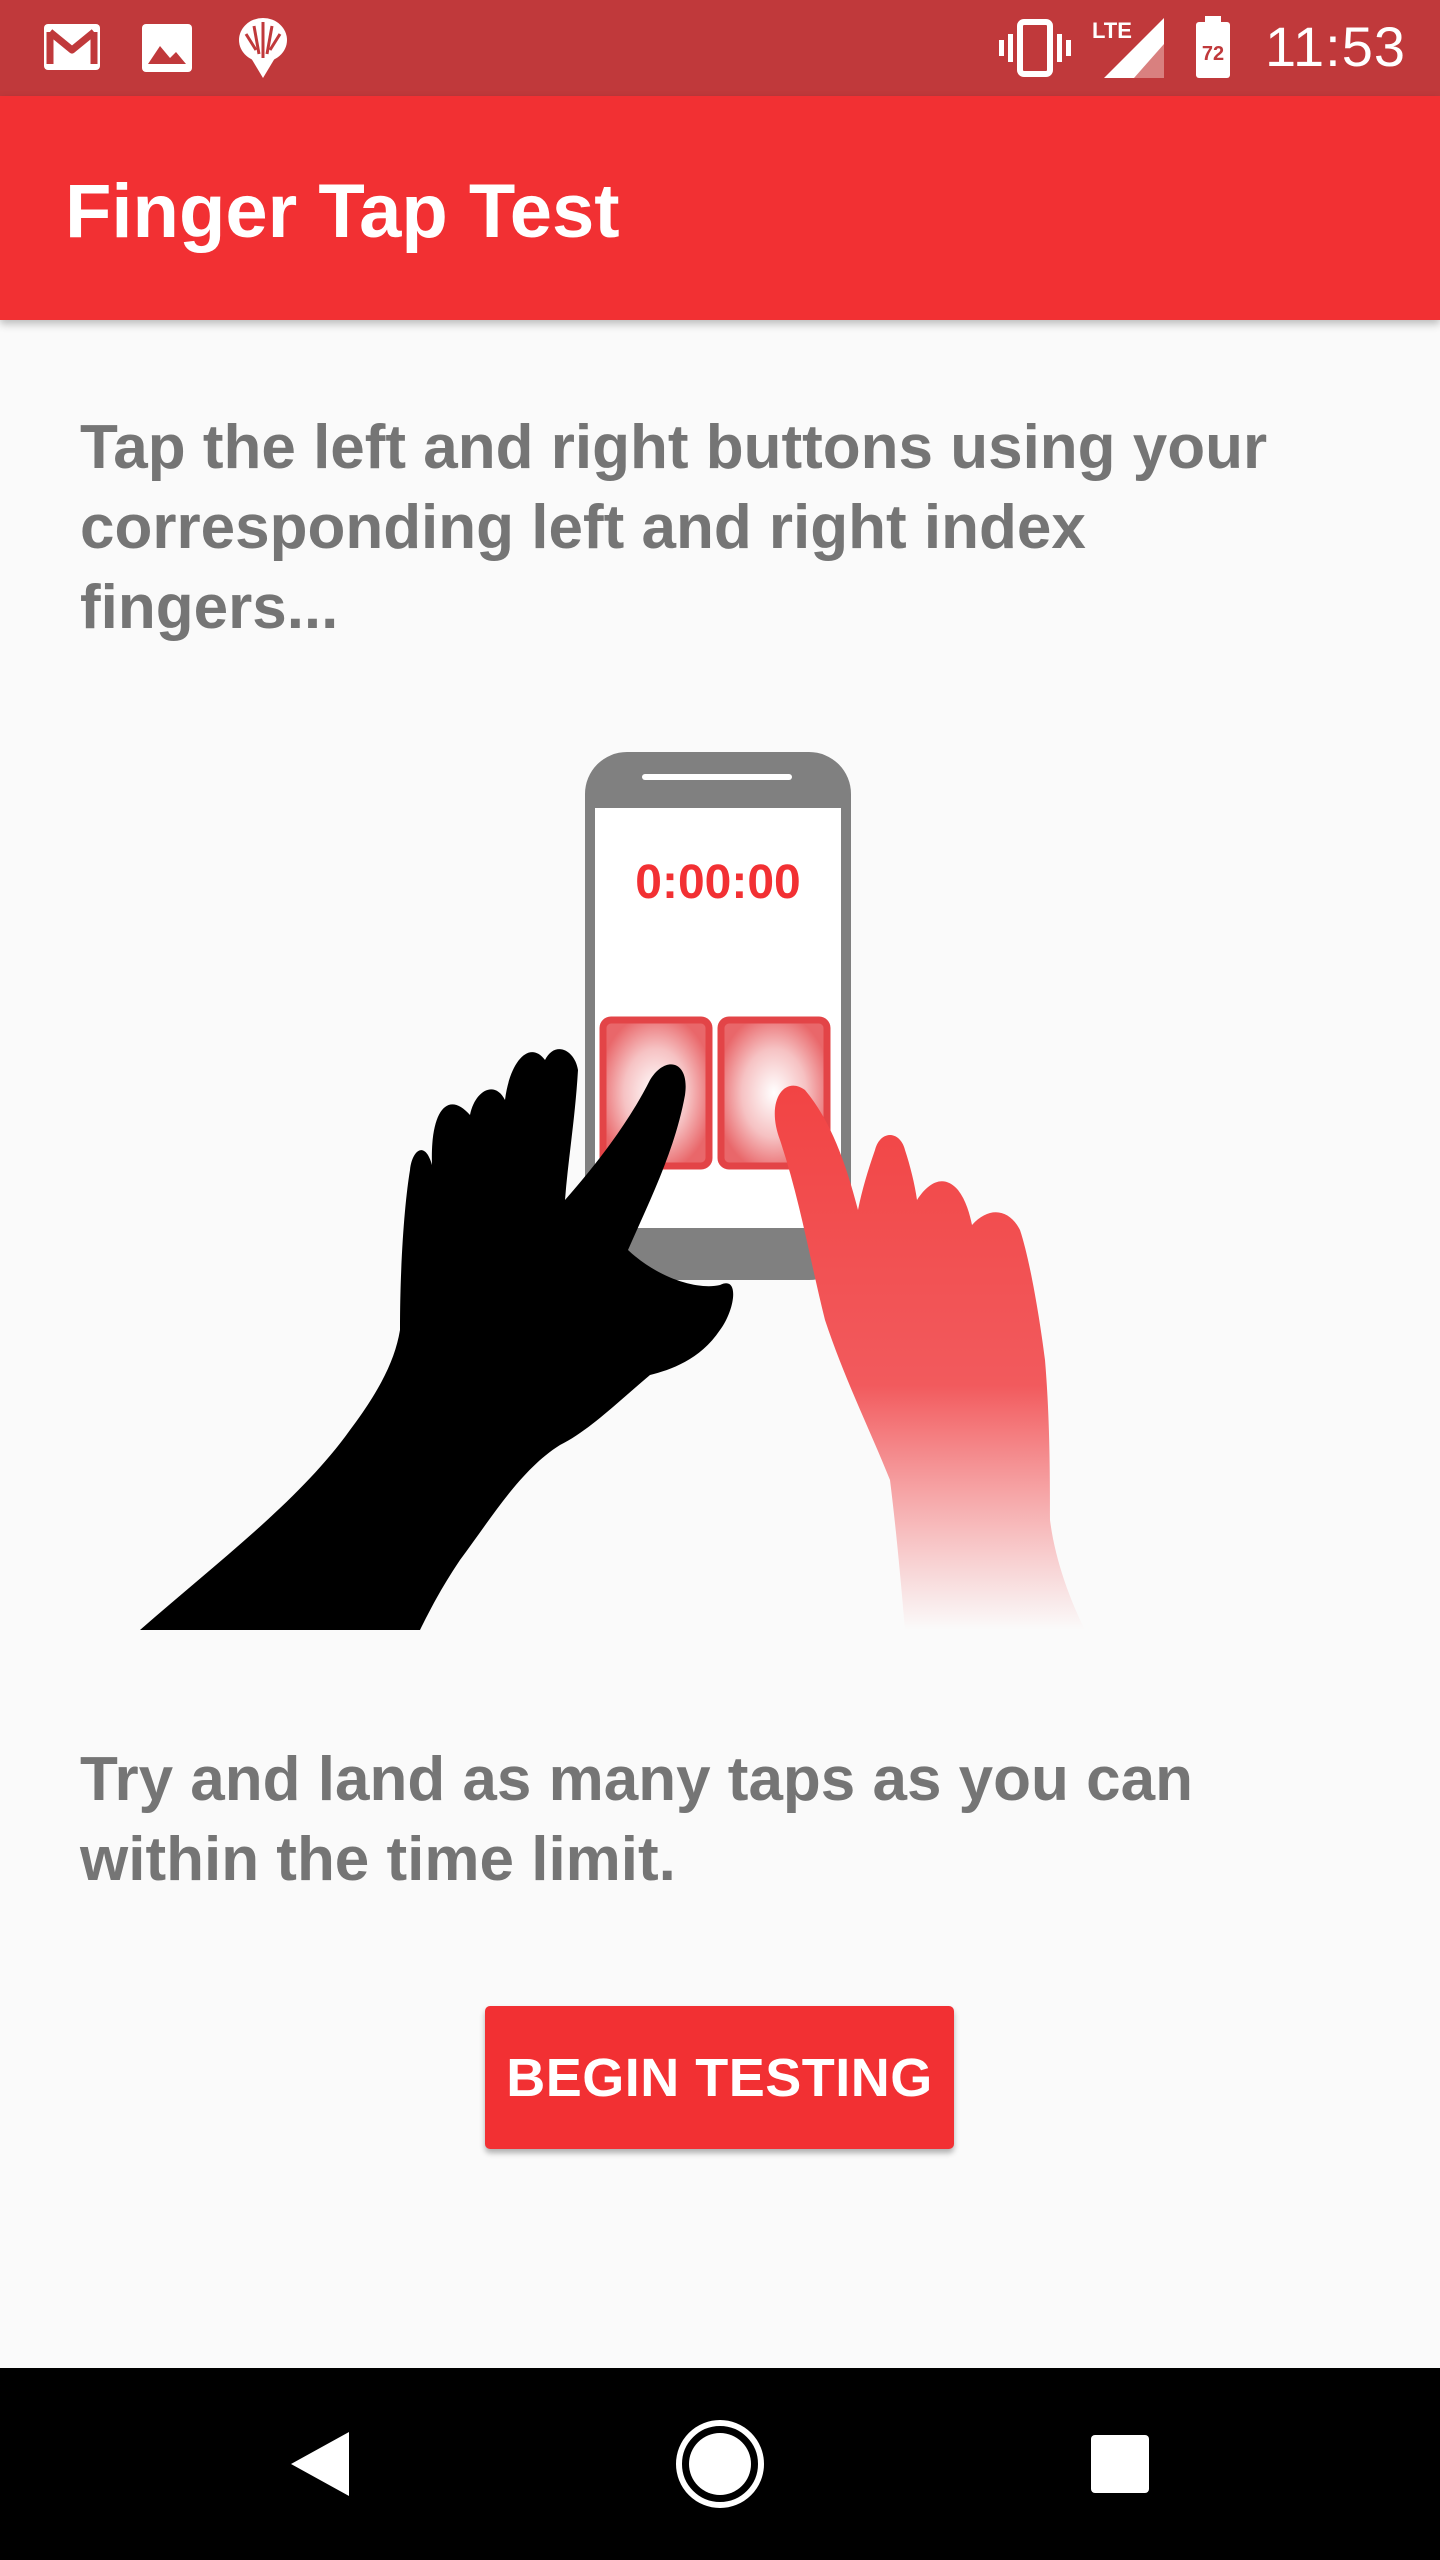 This screenshot has width=1440, height=2560. I want to click on navigation-bar, so click(720, 2464).